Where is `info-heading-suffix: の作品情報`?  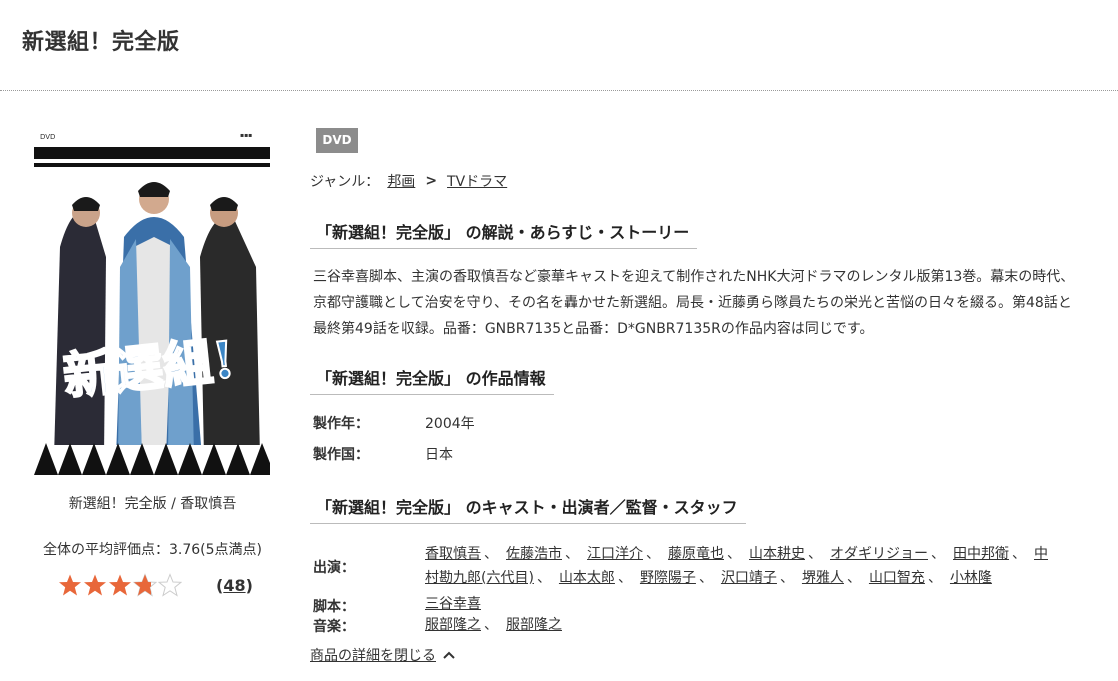
info-heading-suffix: の作品情報 is located at coordinates (505, 378).